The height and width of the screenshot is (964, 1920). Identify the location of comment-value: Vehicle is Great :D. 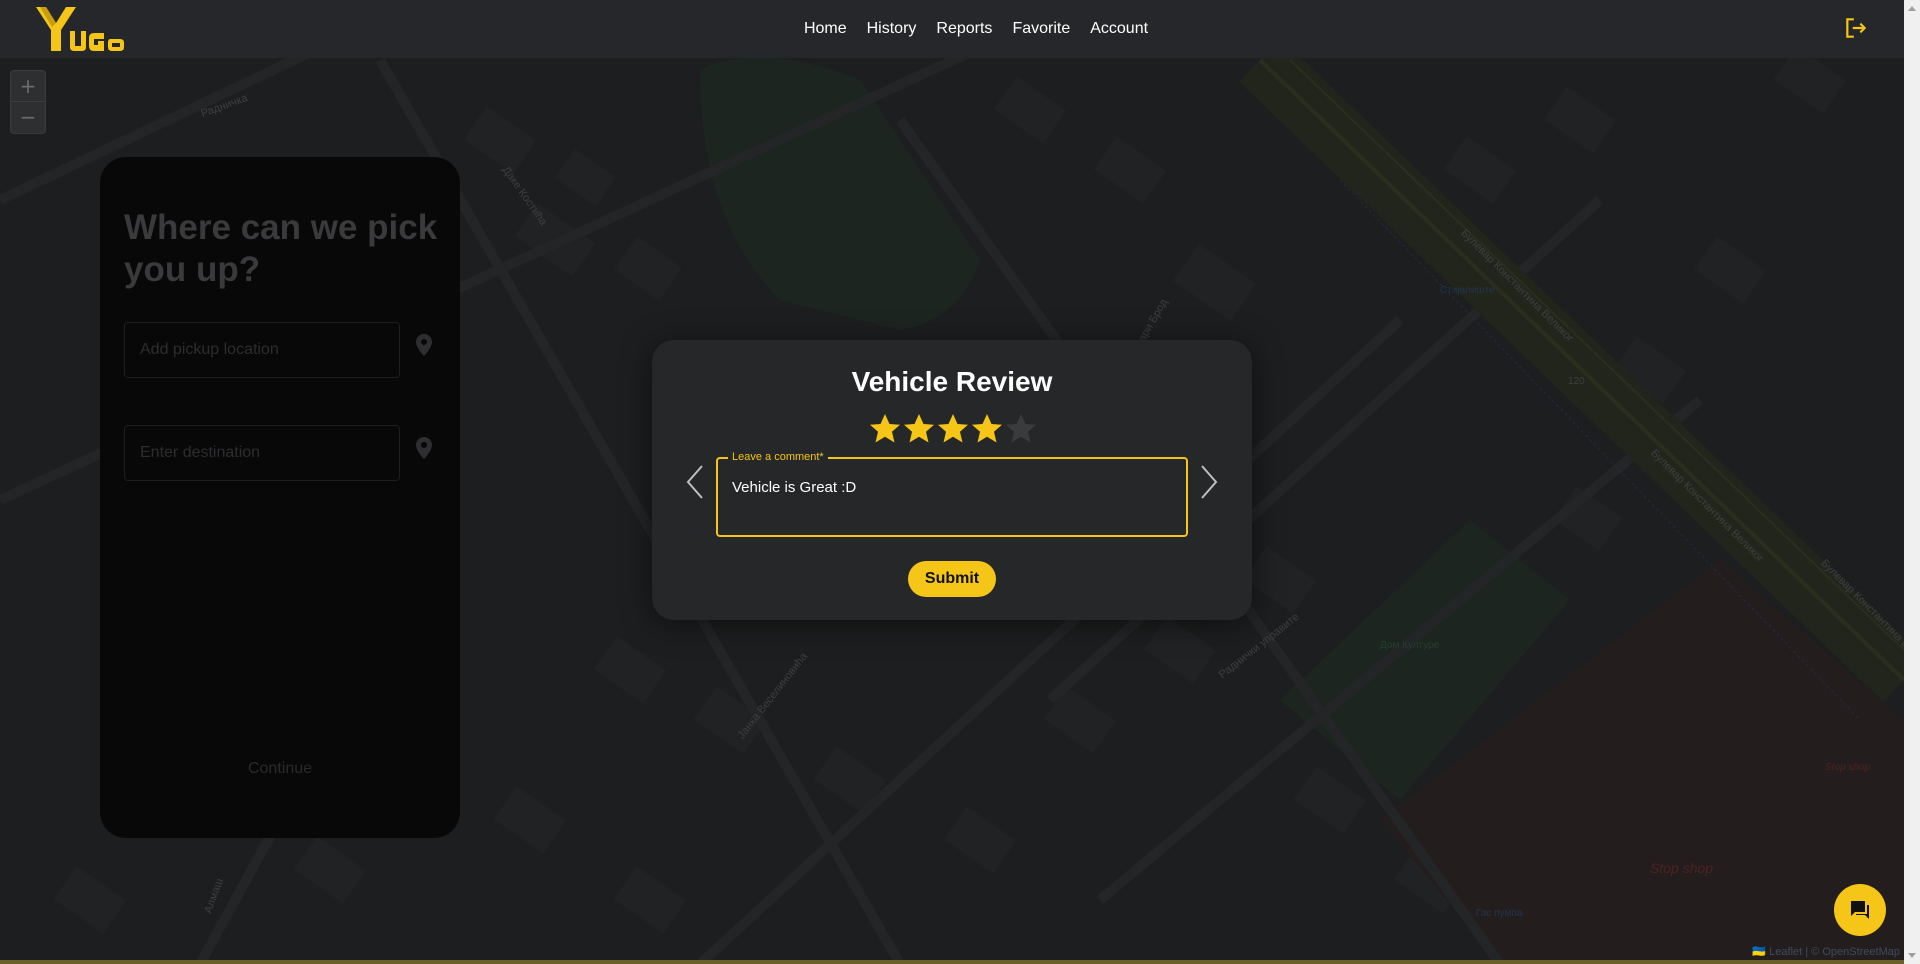
(794, 487).